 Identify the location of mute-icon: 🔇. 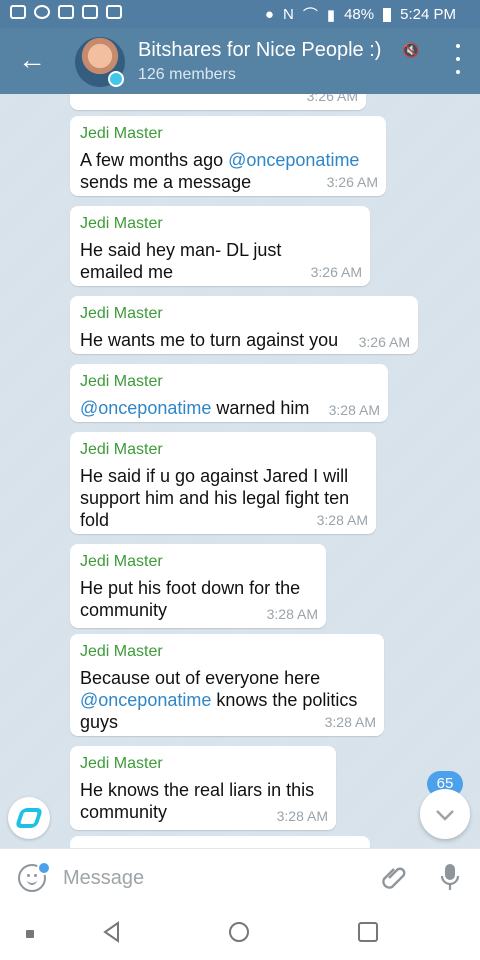
(411, 50).